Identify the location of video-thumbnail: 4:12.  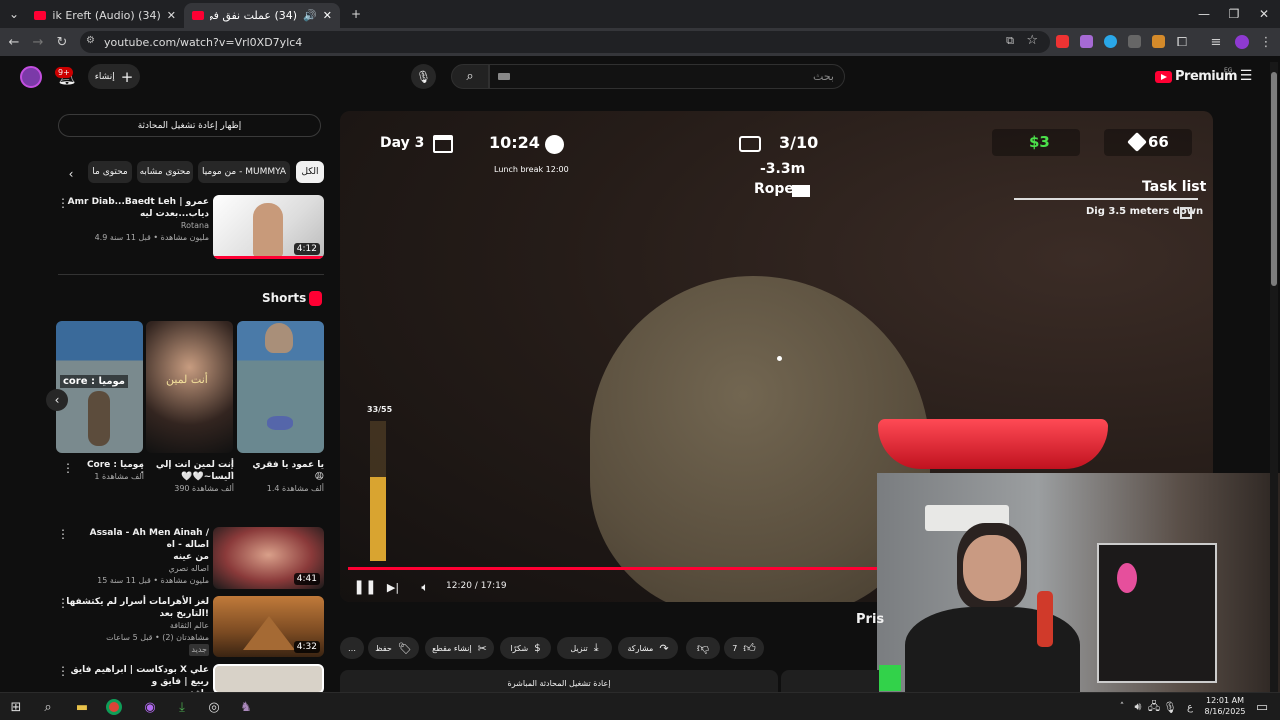
(268, 227).